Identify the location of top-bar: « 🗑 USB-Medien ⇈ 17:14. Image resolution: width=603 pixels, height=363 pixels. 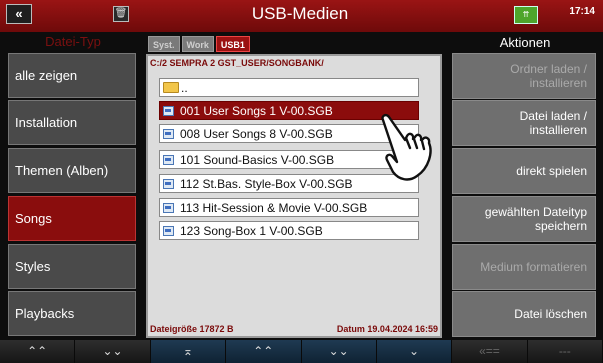
(301, 16).